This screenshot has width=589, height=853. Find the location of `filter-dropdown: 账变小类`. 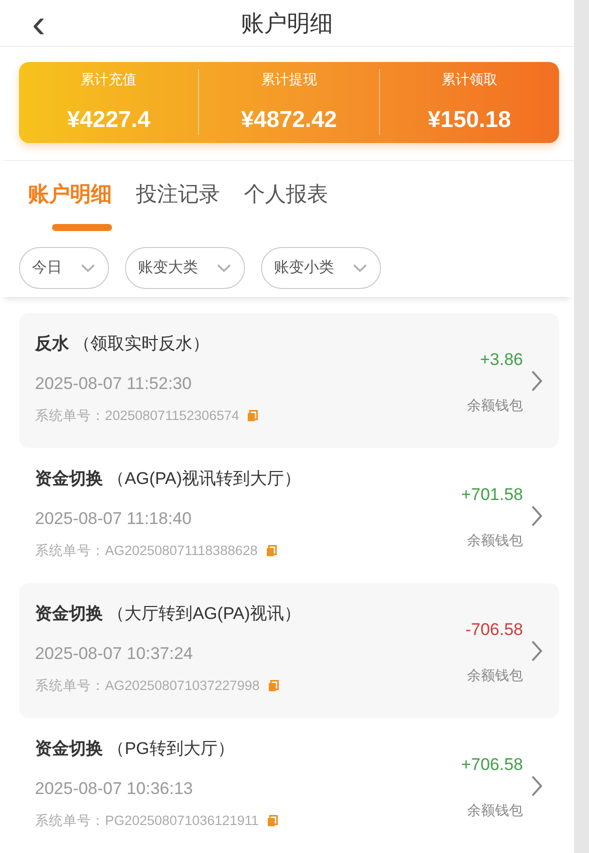

filter-dropdown: 账变小类 is located at coordinates (321, 268).